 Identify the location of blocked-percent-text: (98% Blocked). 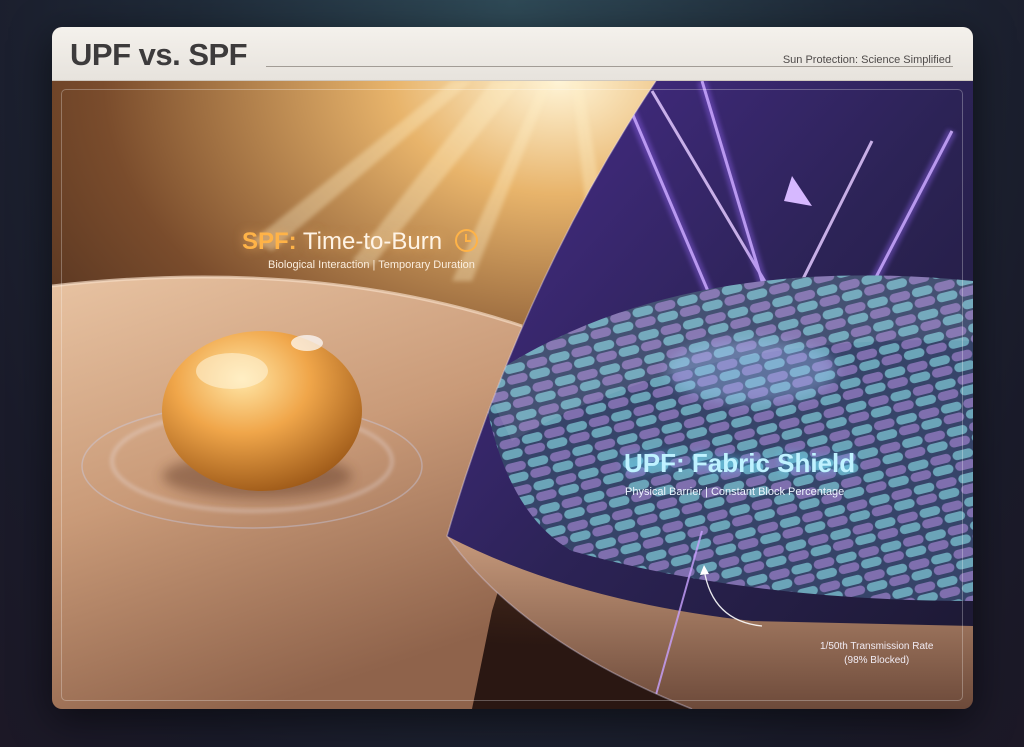
(877, 660).